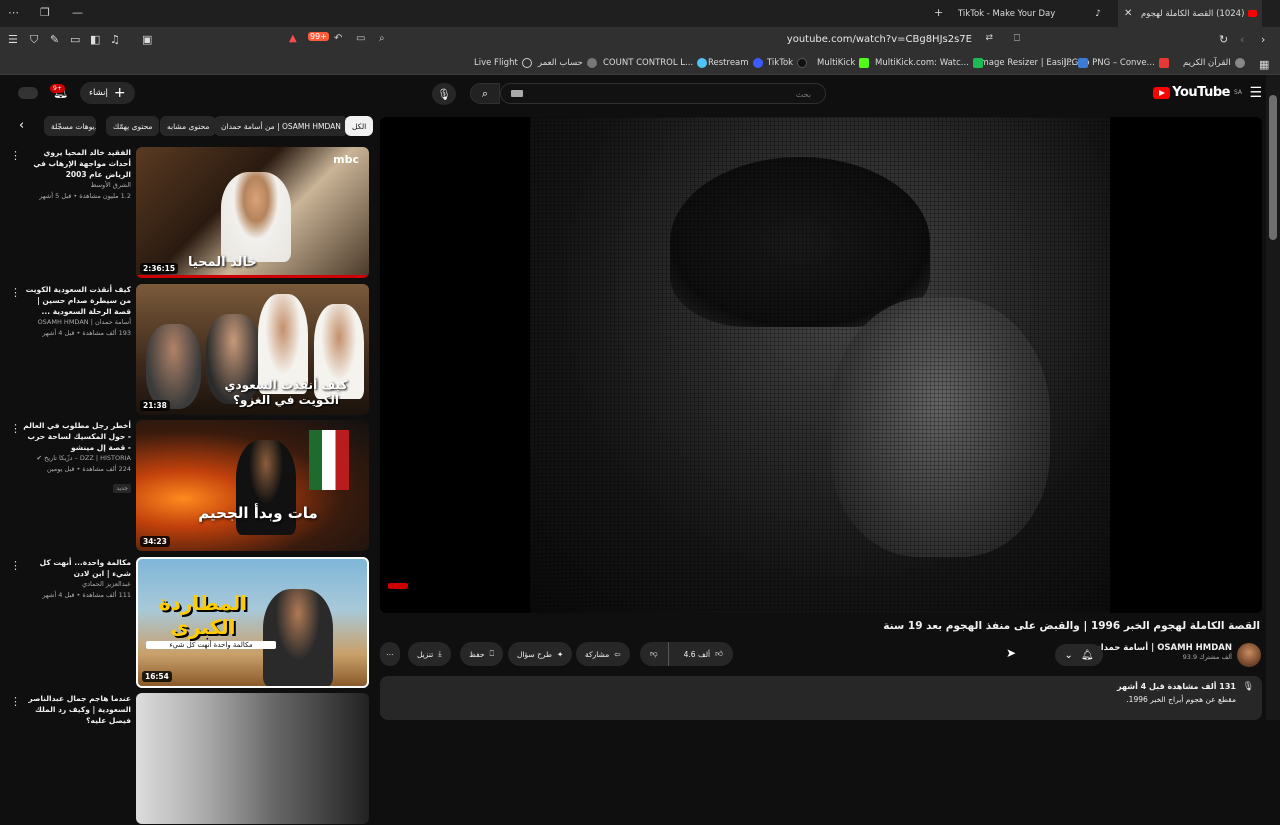 Image resolution: width=1280 pixels, height=825 pixels. Describe the element at coordinates (1017, 38) in the screenshot. I see `bookmark-icon: ⎕` at that location.